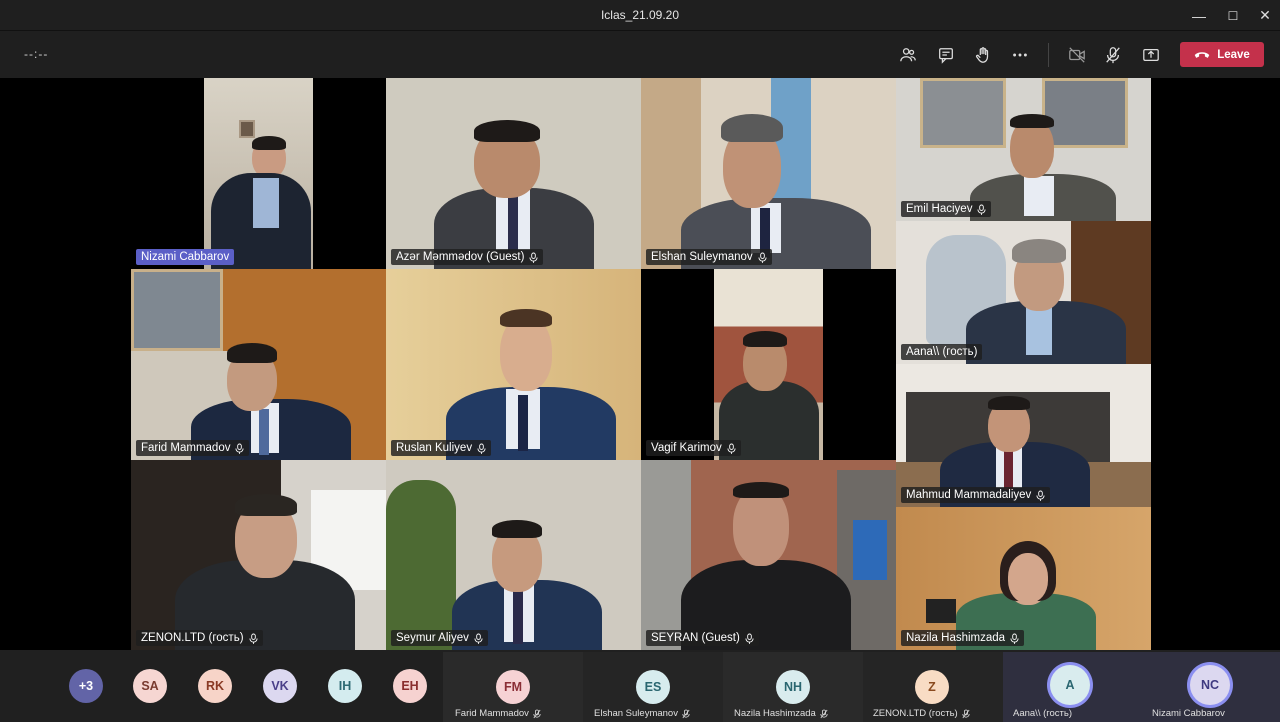 The image size is (1280, 722). Describe the element at coordinates (1048, 55) in the screenshot. I see `toolbar-divider` at that location.